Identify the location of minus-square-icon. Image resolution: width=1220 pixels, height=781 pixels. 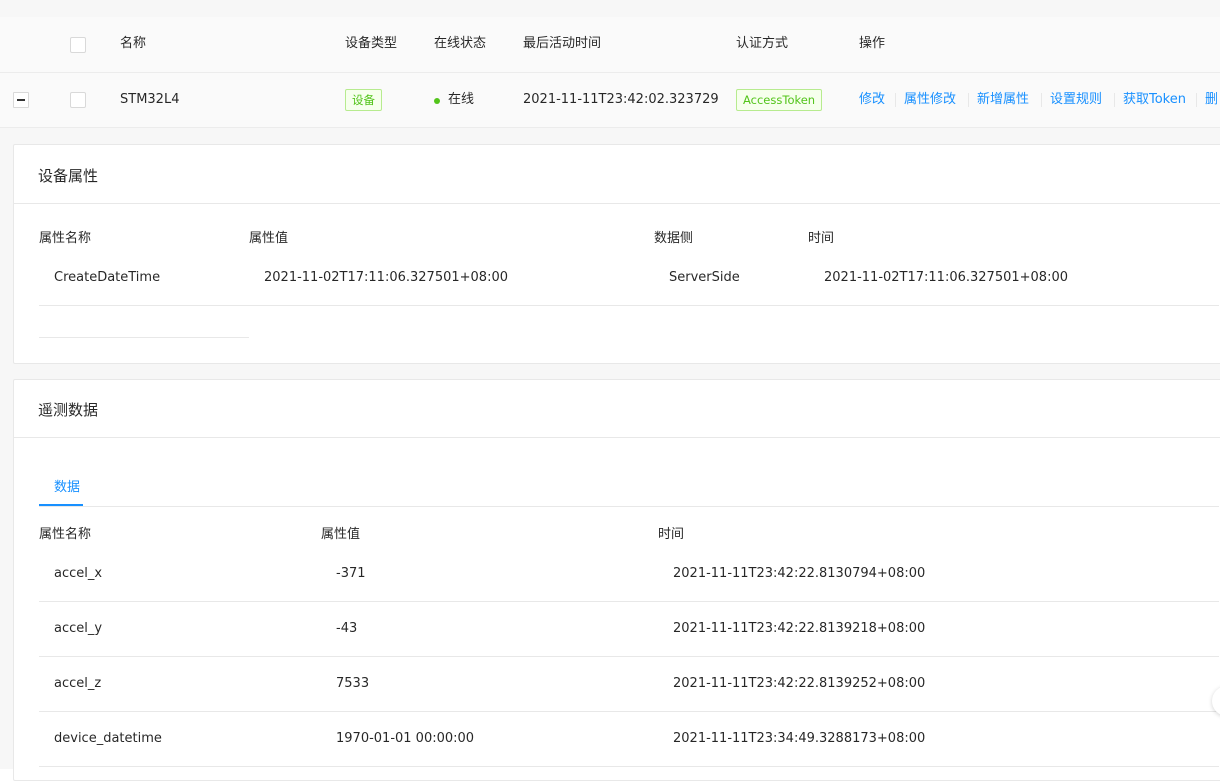
(21, 100).